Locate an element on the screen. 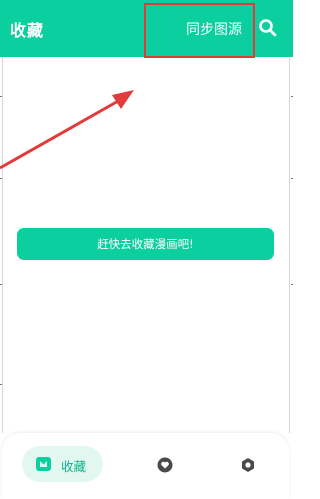 This screenshot has width=320, height=499. heart-icon is located at coordinates (165, 465).